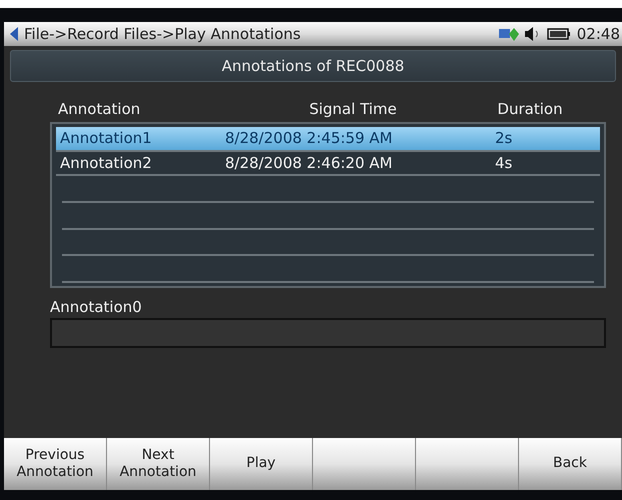 The image size is (622, 500). What do you see at coordinates (503, 138) in the screenshot?
I see `table-cell-text: 2s` at bounding box center [503, 138].